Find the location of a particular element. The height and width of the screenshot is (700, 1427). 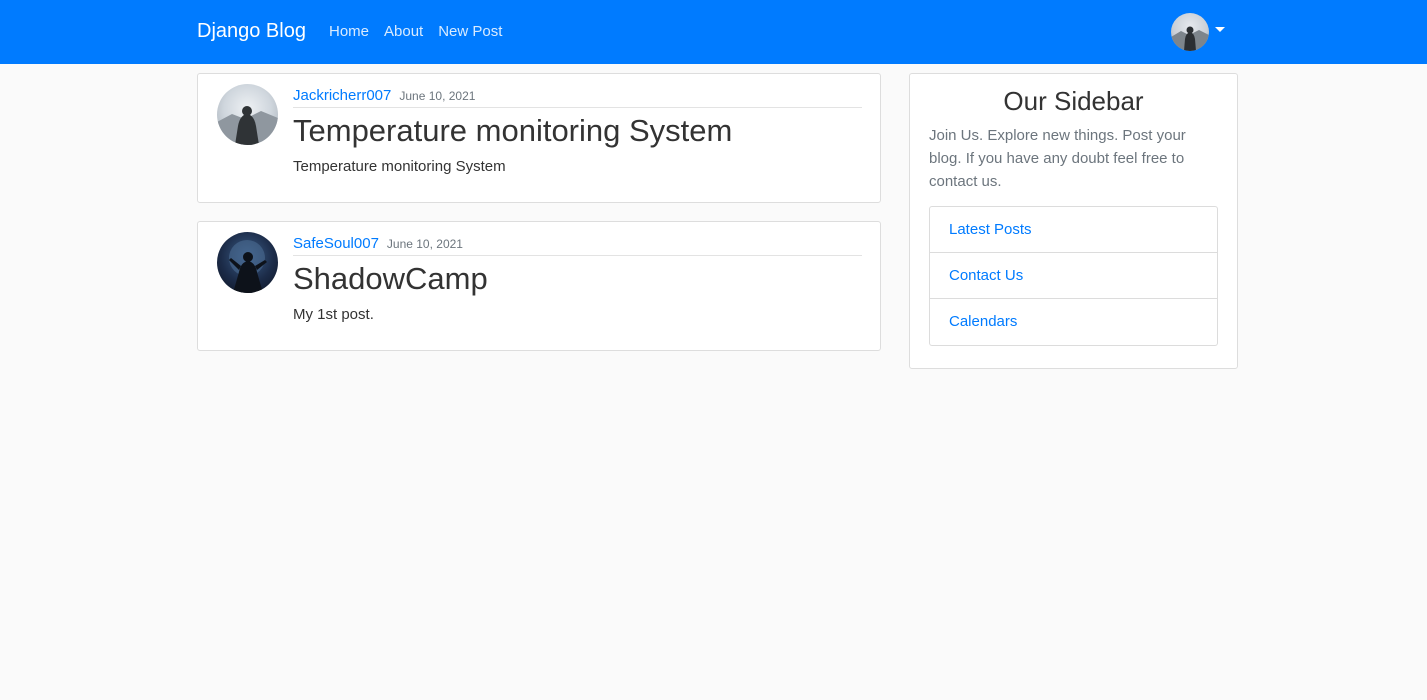

sidebar-links: Latest Posts Contact Us Calendars is located at coordinates (1073, 276).